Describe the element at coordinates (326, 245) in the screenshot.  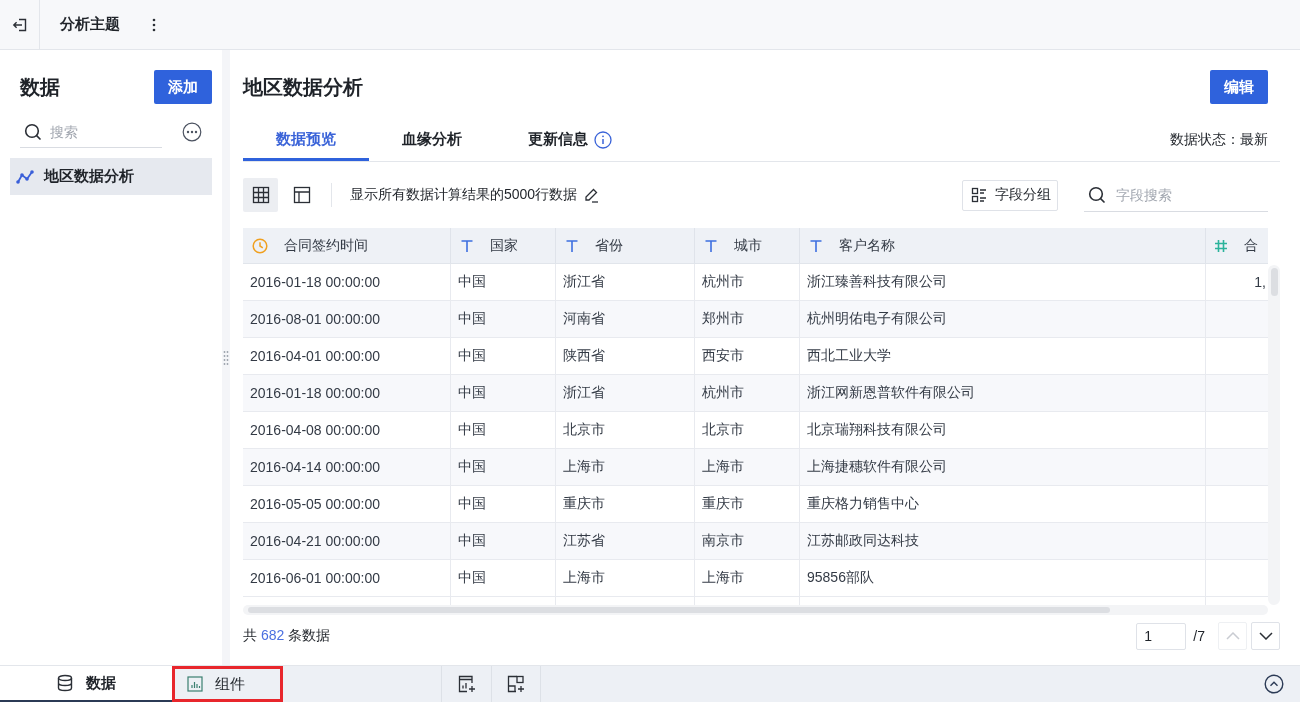
I see `column-header: 合同签约时间` at that location.